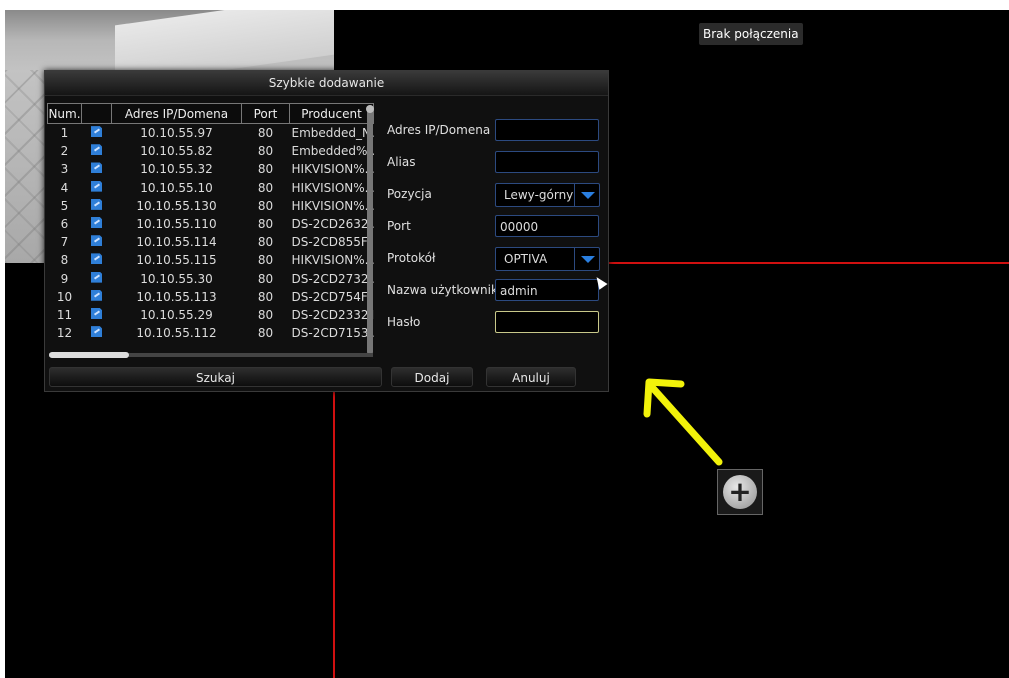  I want to click on row-num: 6, so click(64, 224).